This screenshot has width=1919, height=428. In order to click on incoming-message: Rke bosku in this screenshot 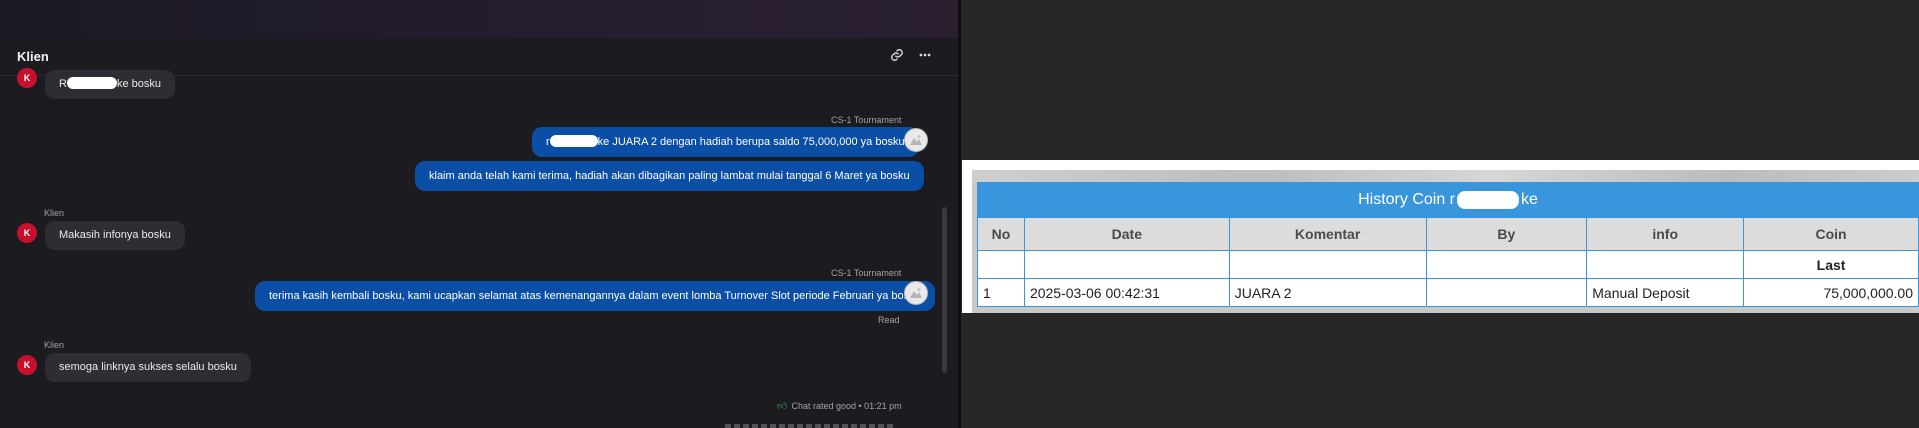, I will do `click(110, 84)`.